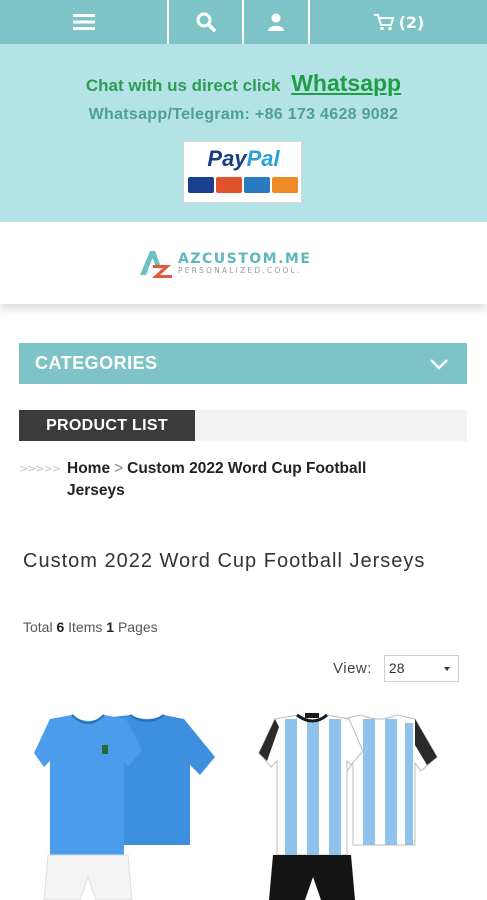 Image resolution: width=487 pixels, height=900 pixels. What do you see at coordinates (96, 363) in the screenshot?
I see `categories-label: CATEGORIES` at bounding box center [96, 363].